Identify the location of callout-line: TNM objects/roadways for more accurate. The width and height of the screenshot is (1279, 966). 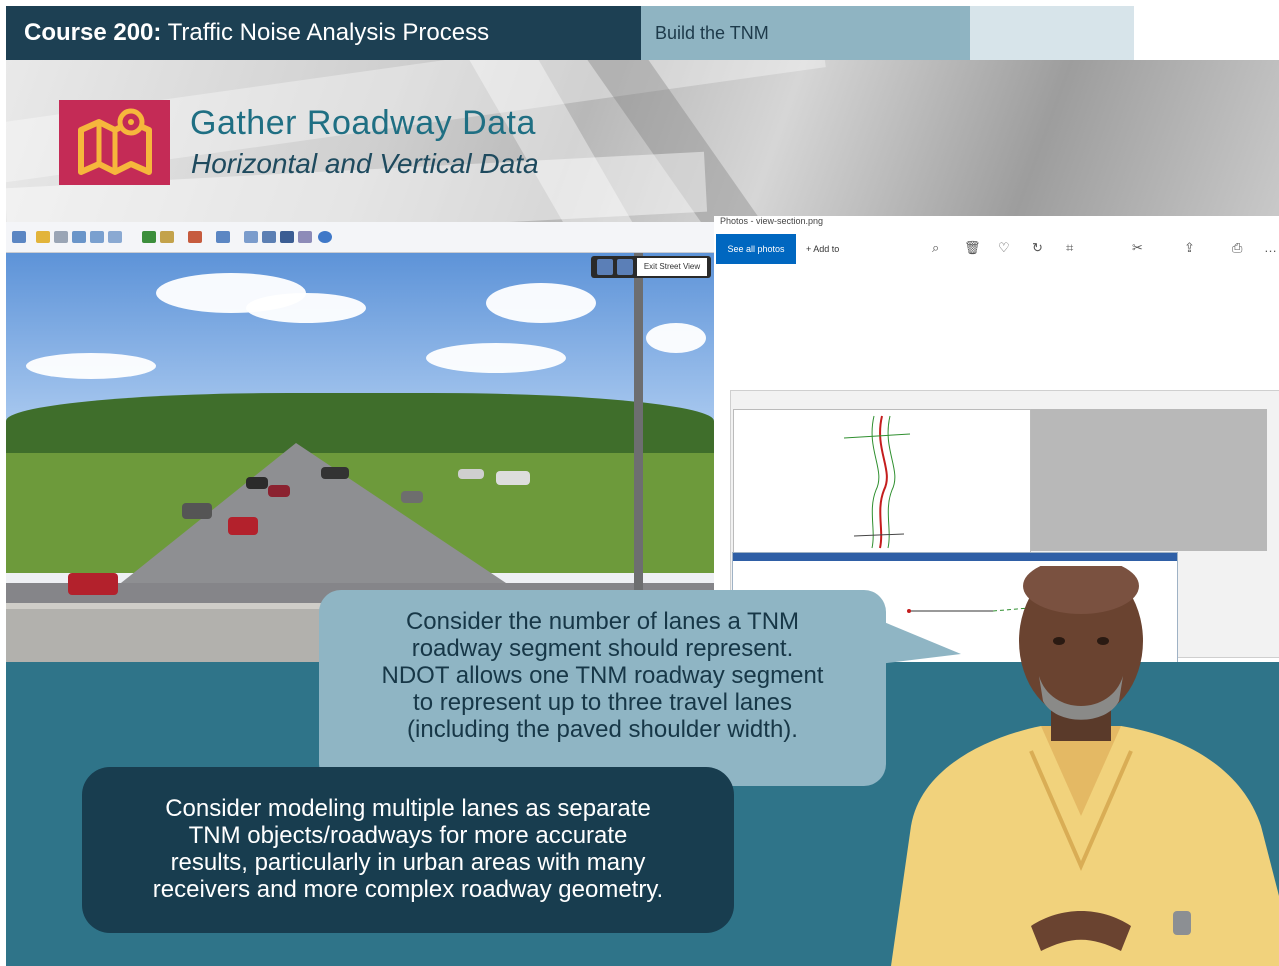
(408, 835).